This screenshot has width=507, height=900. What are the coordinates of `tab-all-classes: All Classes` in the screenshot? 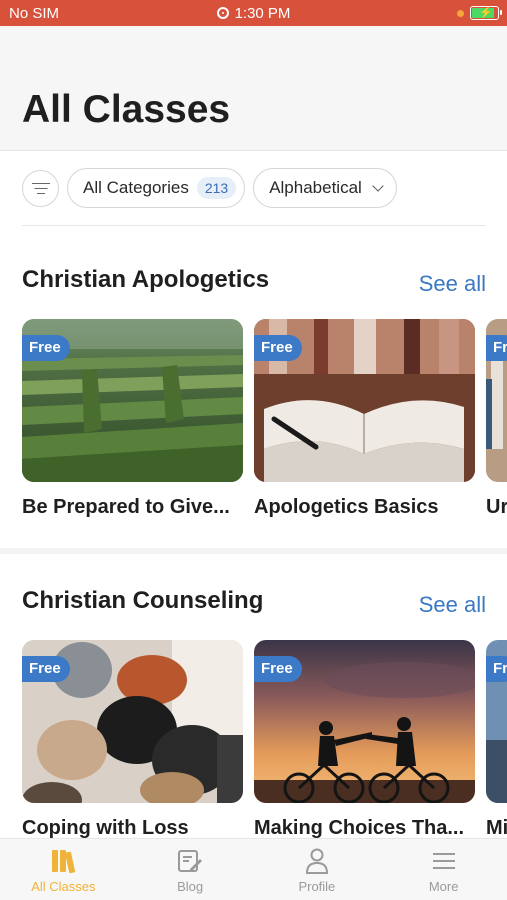 It's located at (63, 869).